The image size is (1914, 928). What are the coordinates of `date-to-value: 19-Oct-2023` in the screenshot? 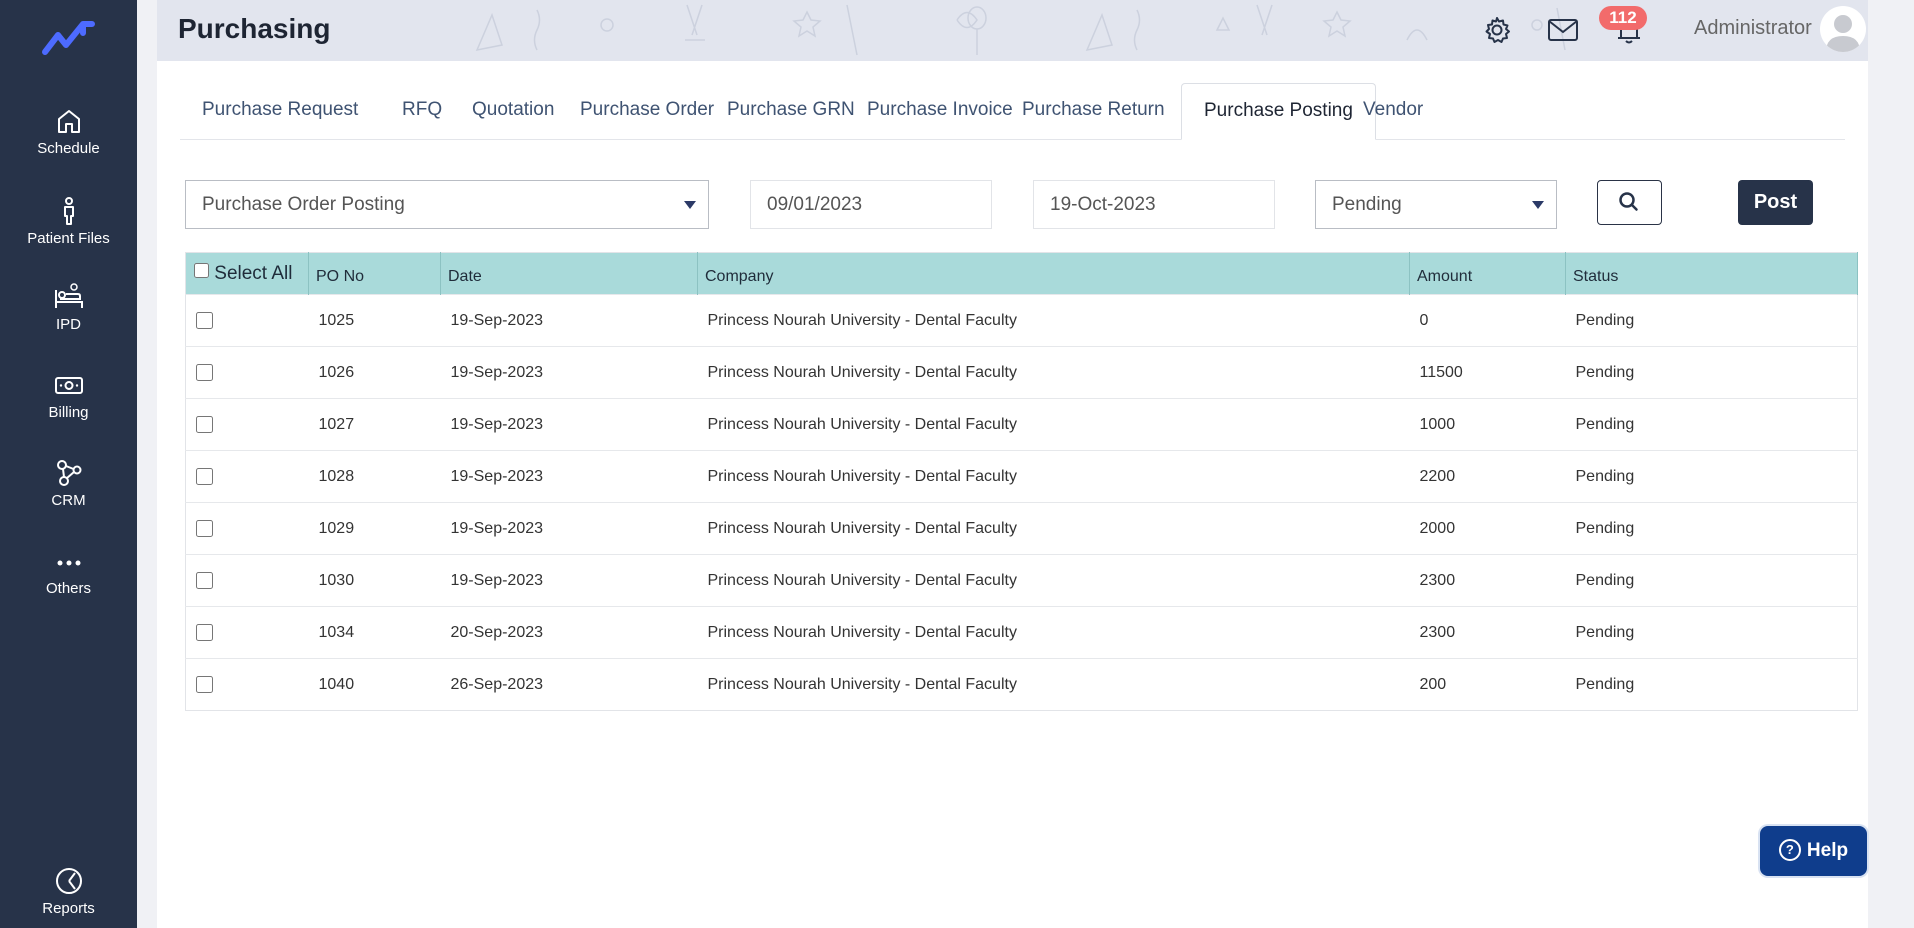 It's located at (1103, 204).